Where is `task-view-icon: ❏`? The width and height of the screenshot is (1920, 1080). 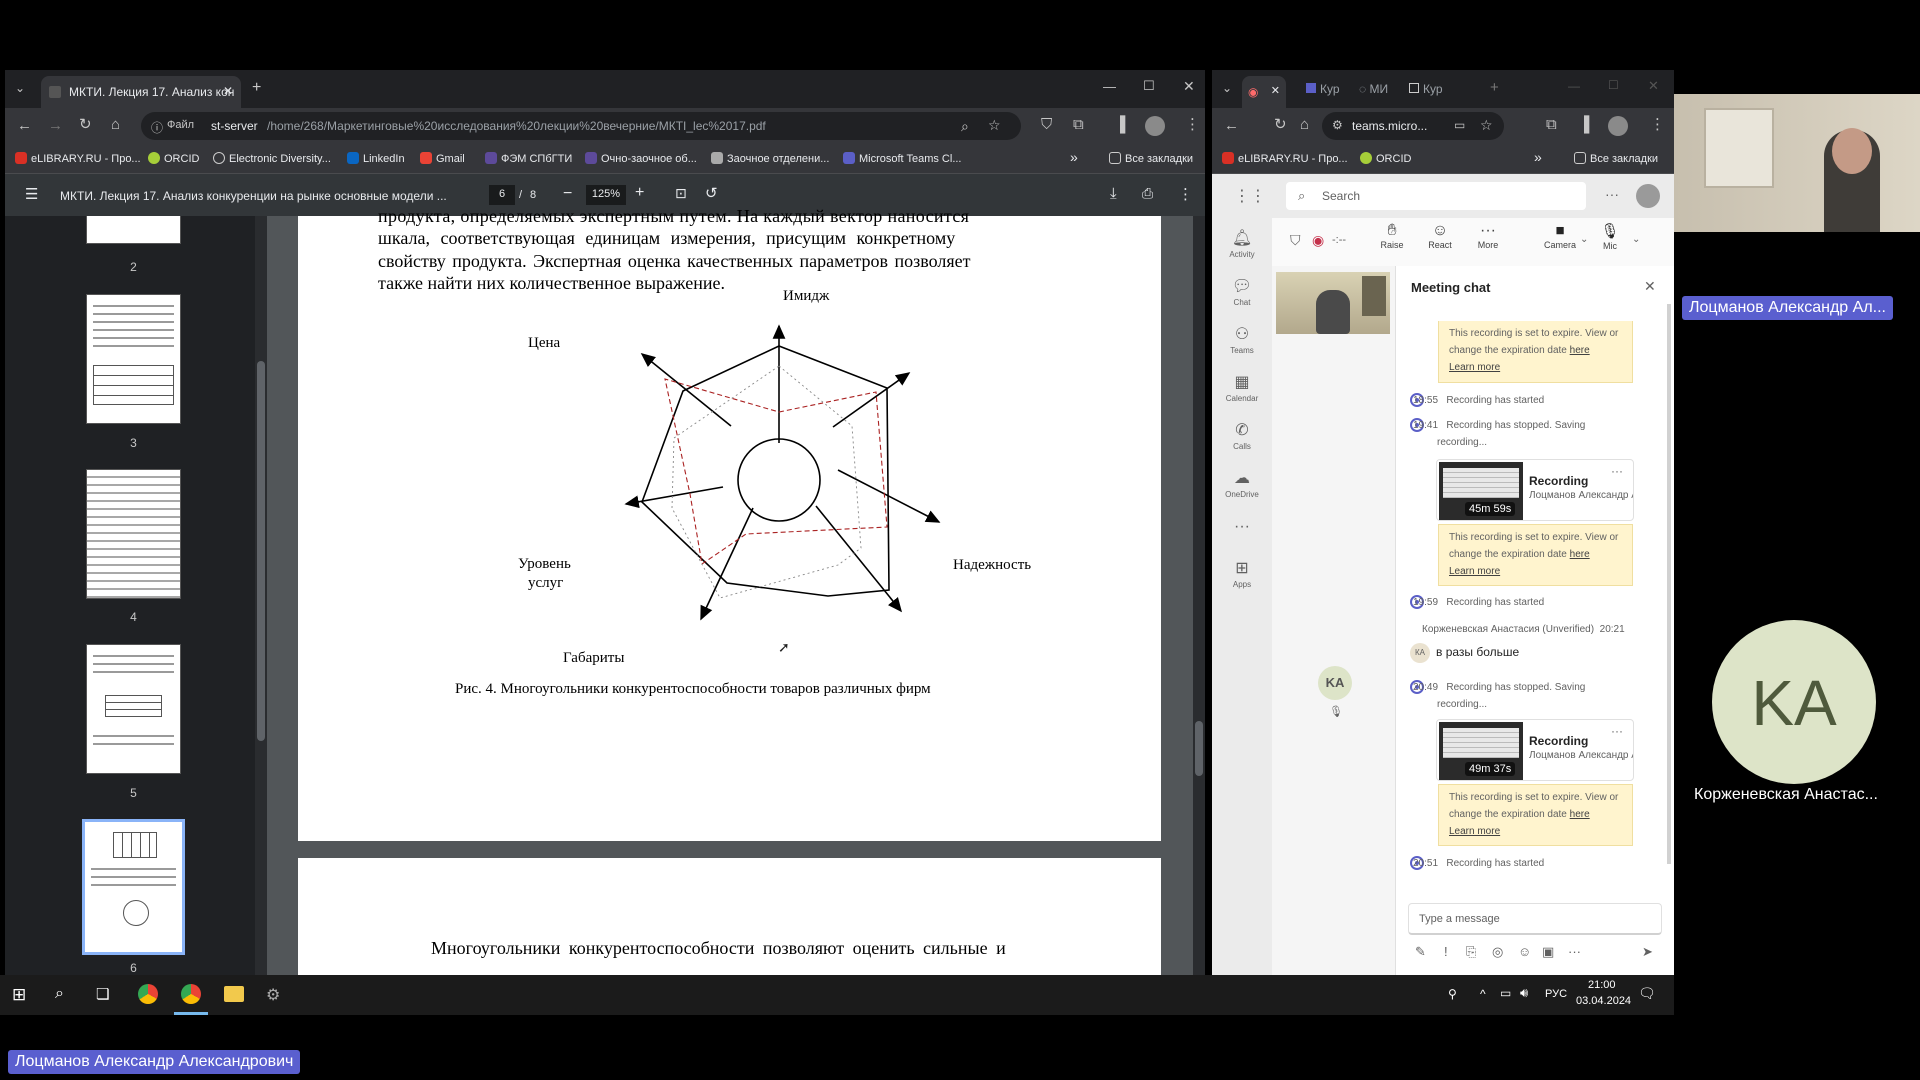
task-view-icon: ❏ is located at coordinates (102, 994).